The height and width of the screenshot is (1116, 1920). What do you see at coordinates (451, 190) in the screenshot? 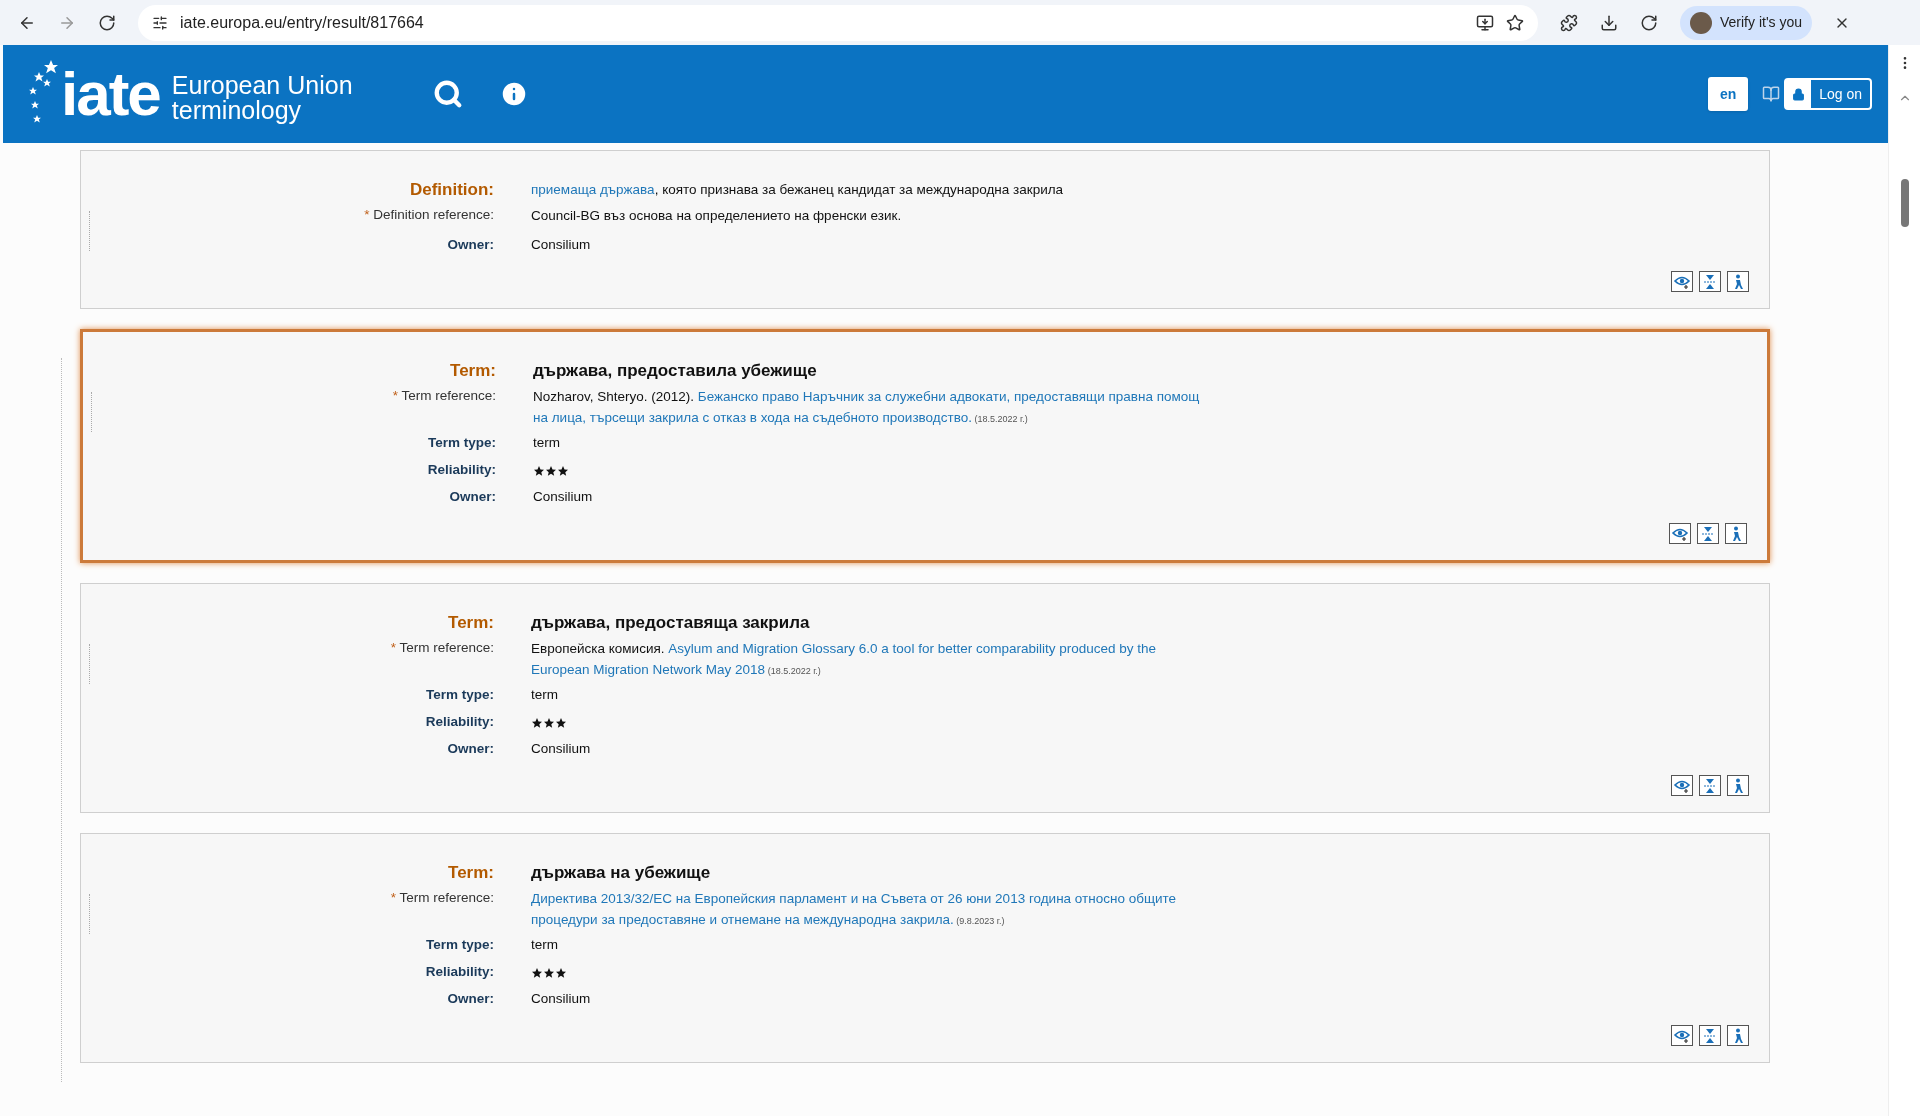
I see `entry-label: Definition:` at bounding box center [451, 190].